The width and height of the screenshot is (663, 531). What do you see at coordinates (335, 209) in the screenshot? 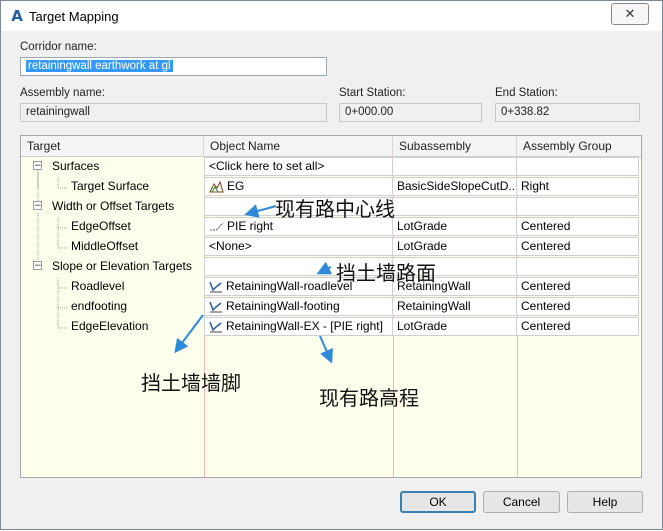
I see `annotation-centerline: 现有路中心线` at bounding box center [335, 209].